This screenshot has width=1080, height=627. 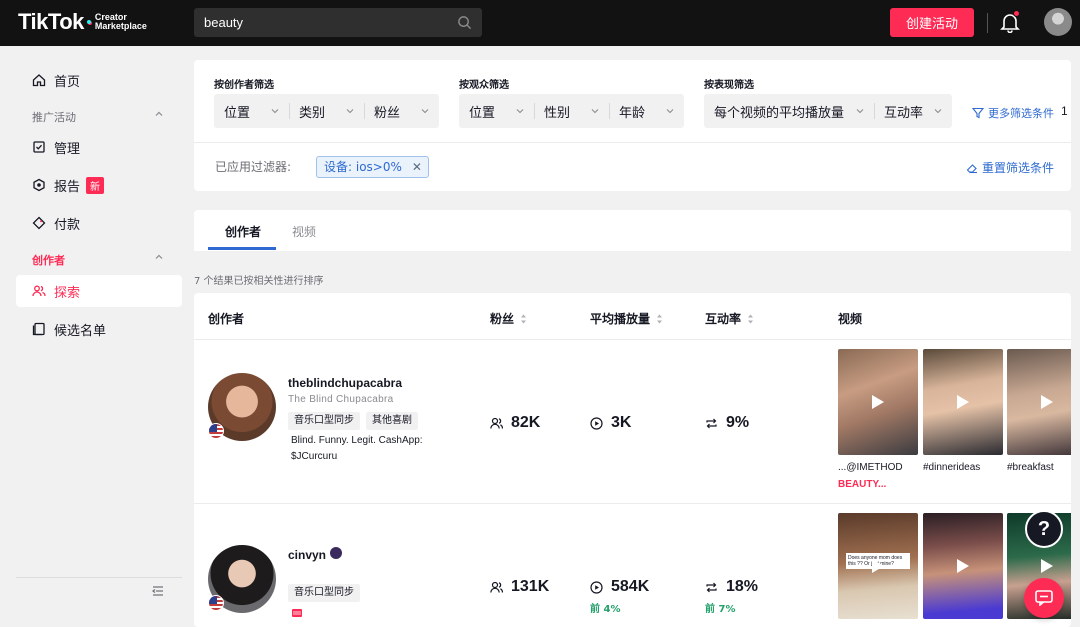 What do you see at coordinates (519, 587) in the screenshot?
I see `followers-metric: 131K` at bounding box center [519, 587].